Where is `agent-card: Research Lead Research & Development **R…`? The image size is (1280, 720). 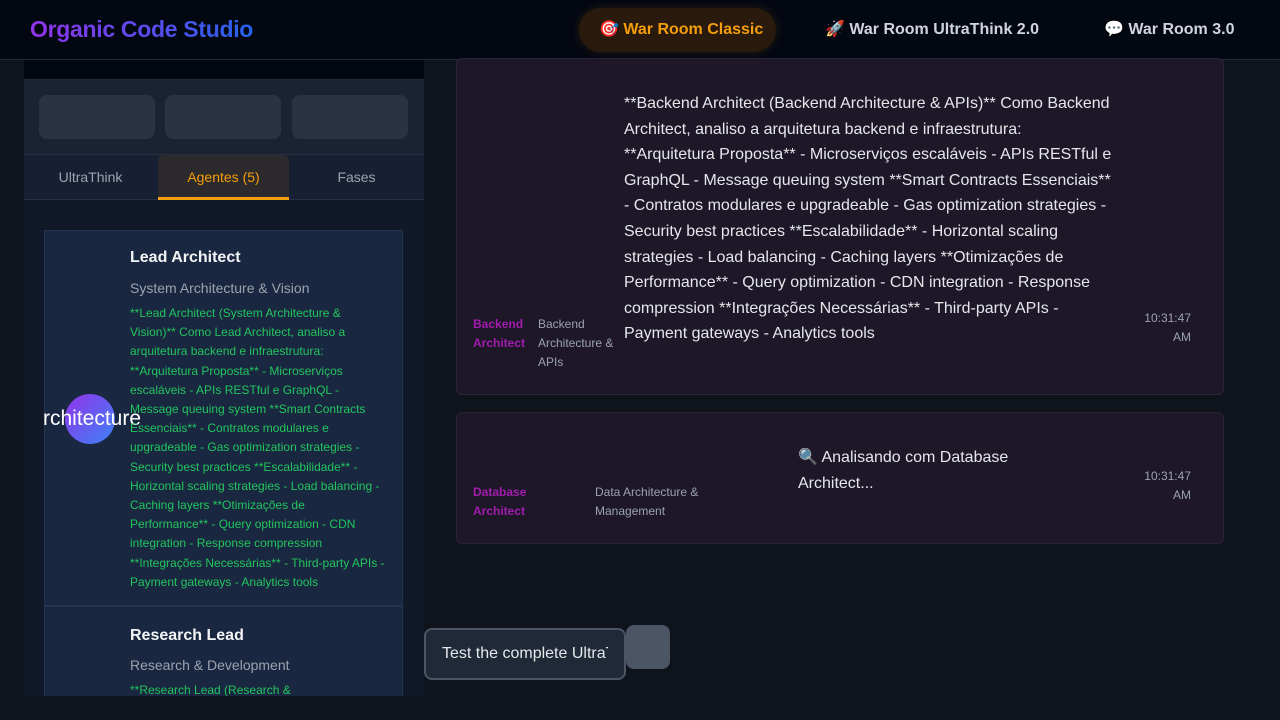
agent-card: Research Lead Research & Development **R… is located at coordinates (223, 651).